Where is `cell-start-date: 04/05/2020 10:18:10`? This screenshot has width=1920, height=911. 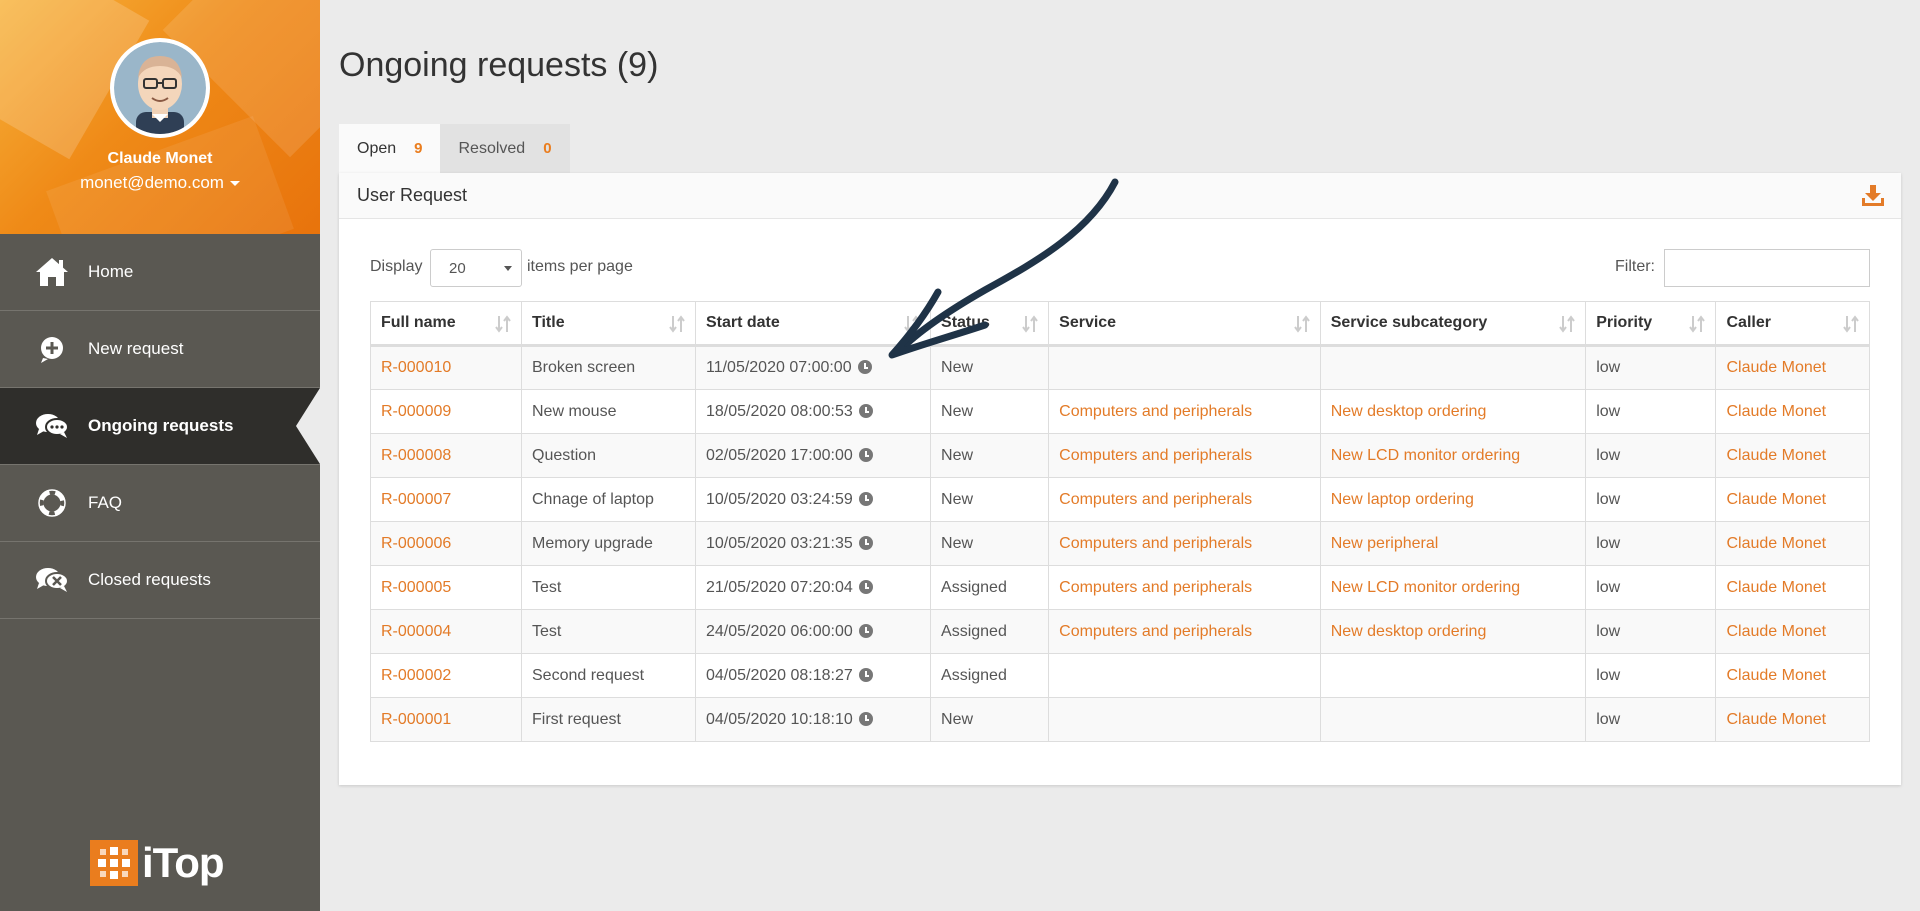 cell-start-date: 04/05/2020 10:18:10 is located at coordinates (813, 719).